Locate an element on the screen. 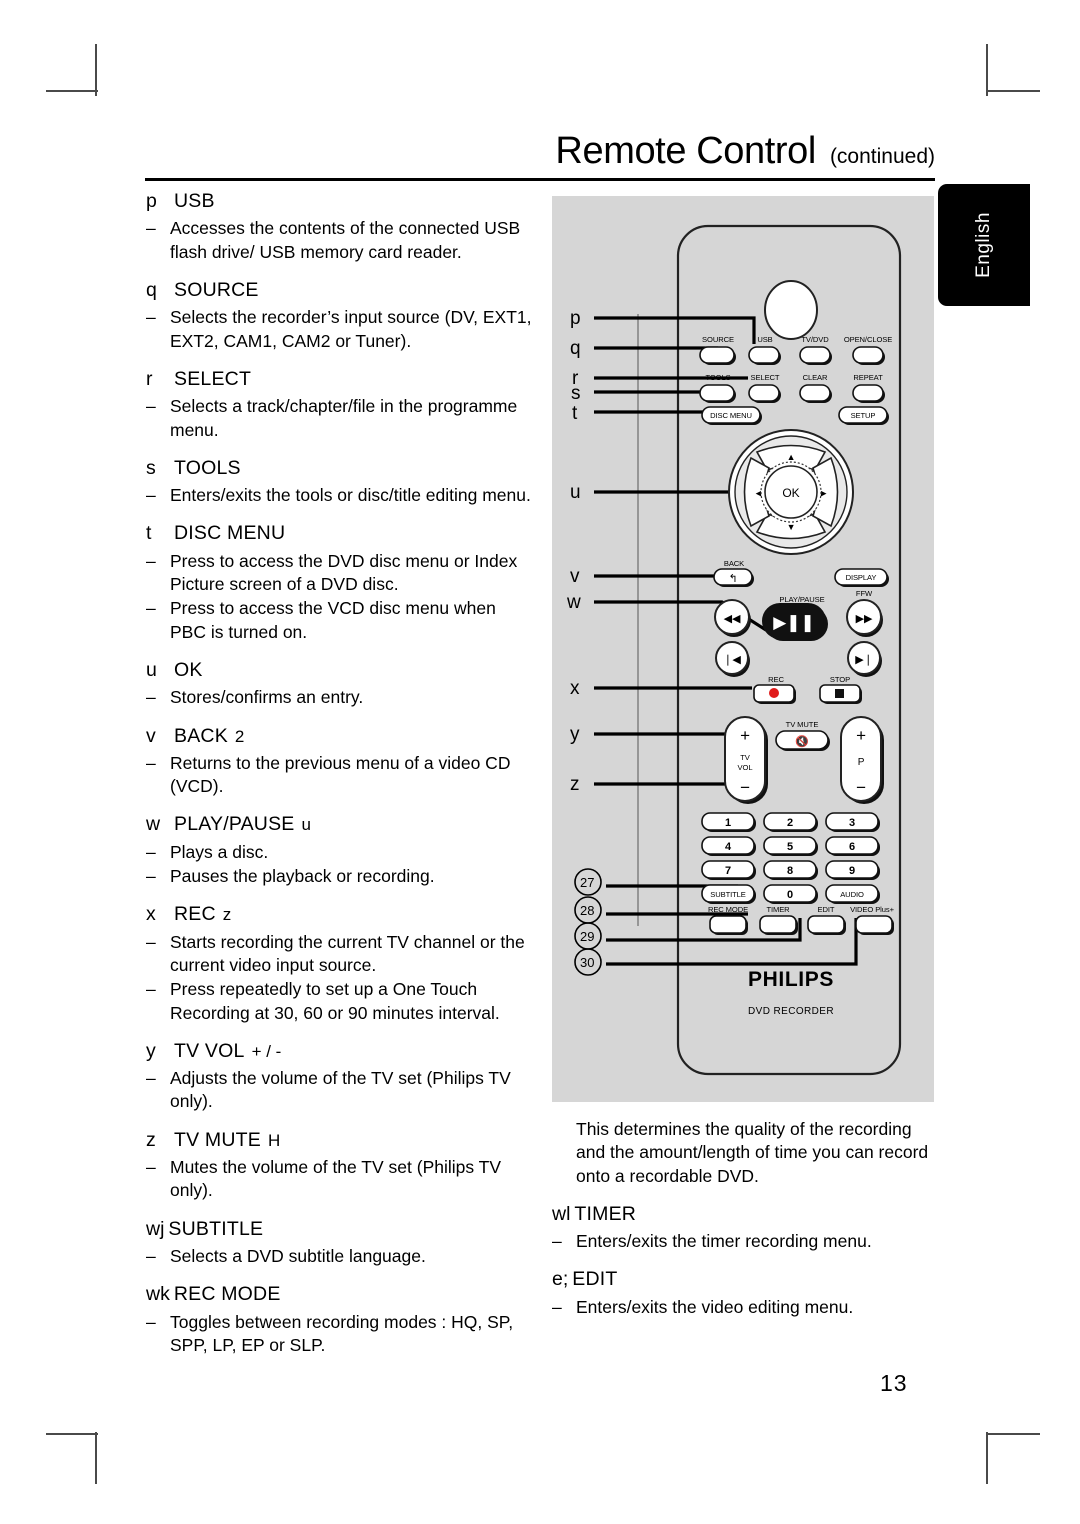  manual-entry: u OK – Stores/confirms an entry. is located at coordinates (341, 684).